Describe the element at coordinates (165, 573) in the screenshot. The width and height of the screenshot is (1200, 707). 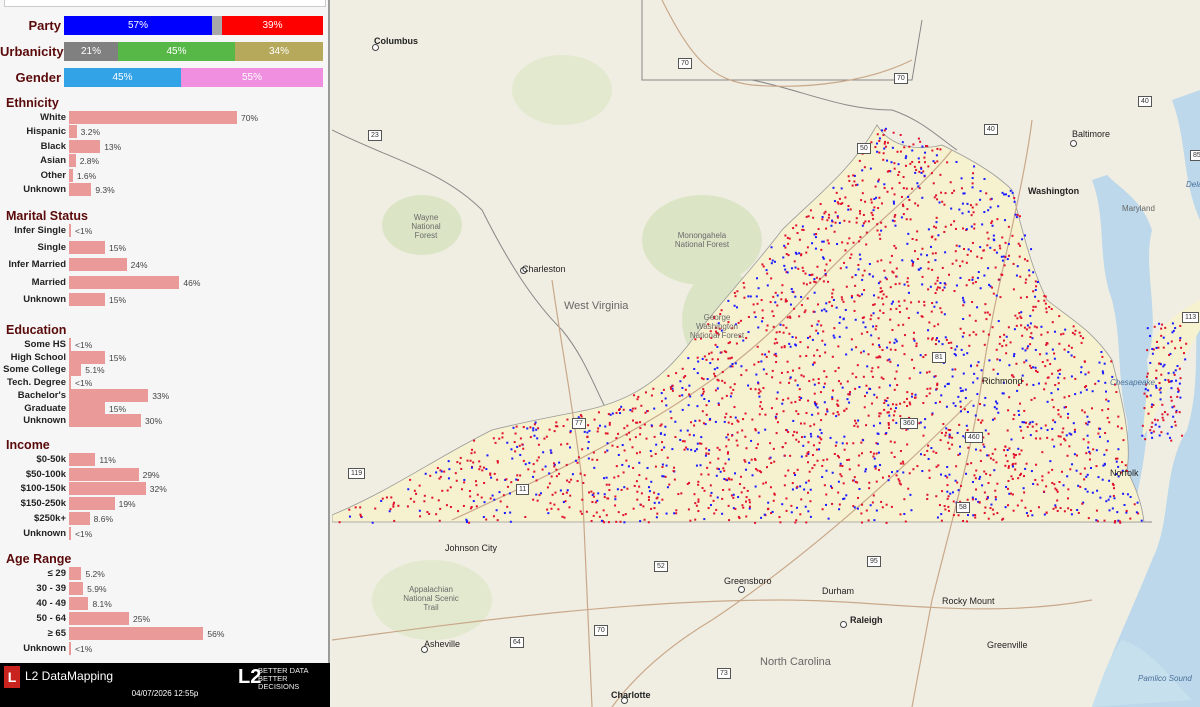
I see `histogram-row: ≤ 29 5.2%` at that location.